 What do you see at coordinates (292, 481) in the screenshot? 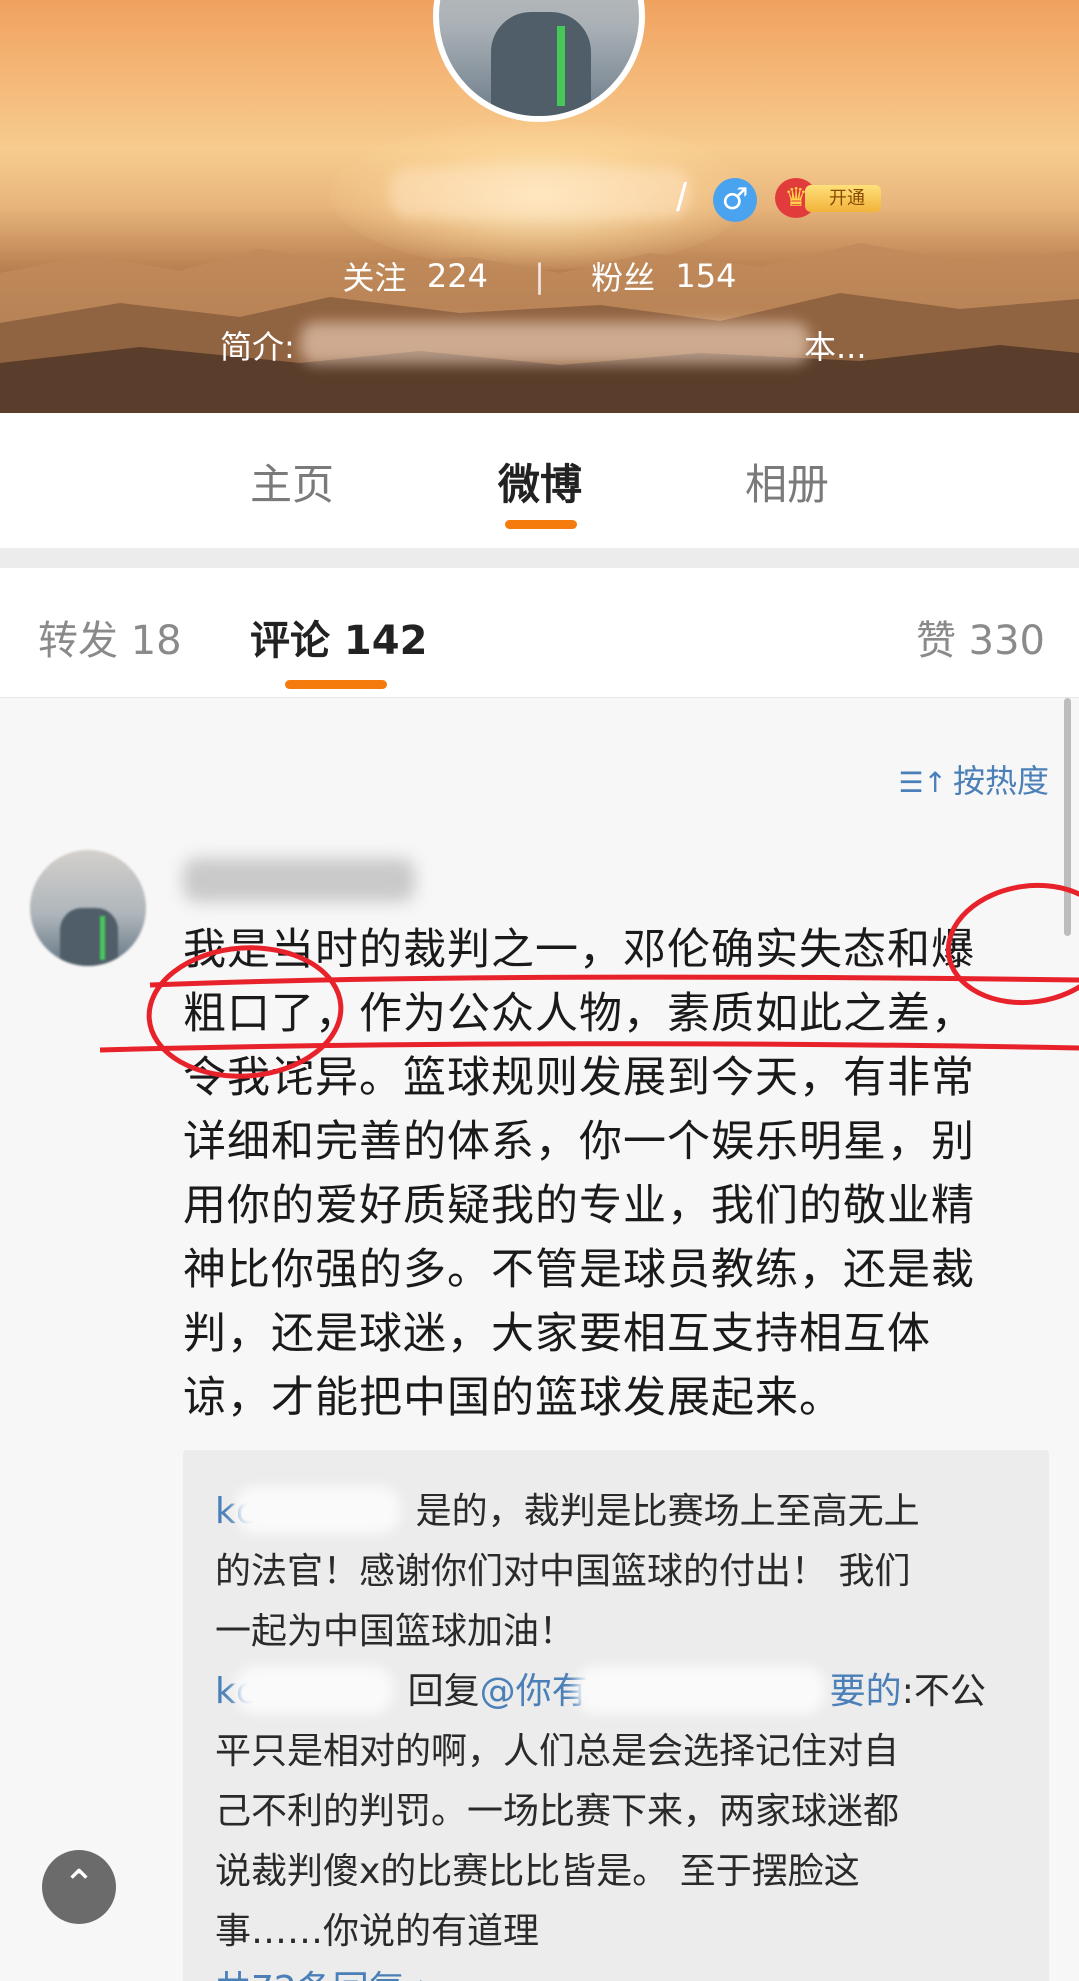
I see `tab-home: 主页` at bounding box center [292, 481].